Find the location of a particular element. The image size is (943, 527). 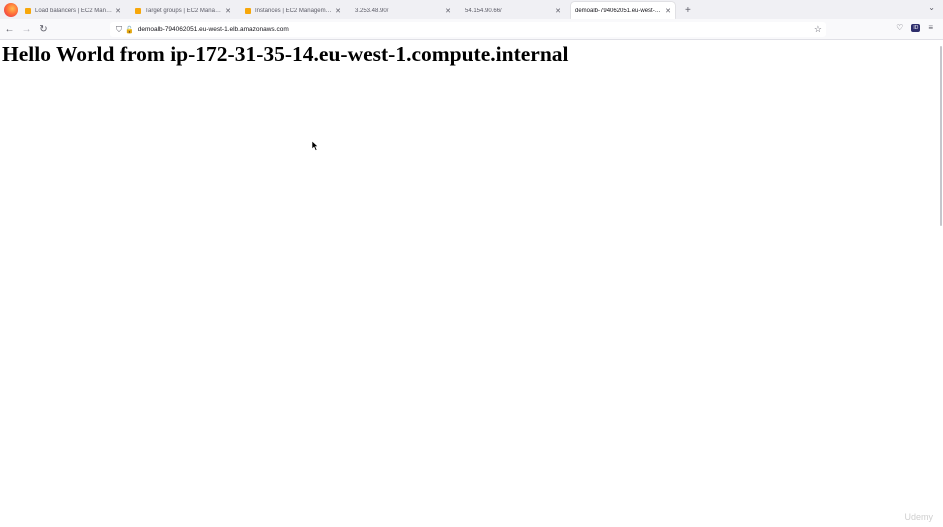

tab: Instances | EC2 Management Co✕ is located at coordinates (293, 10).